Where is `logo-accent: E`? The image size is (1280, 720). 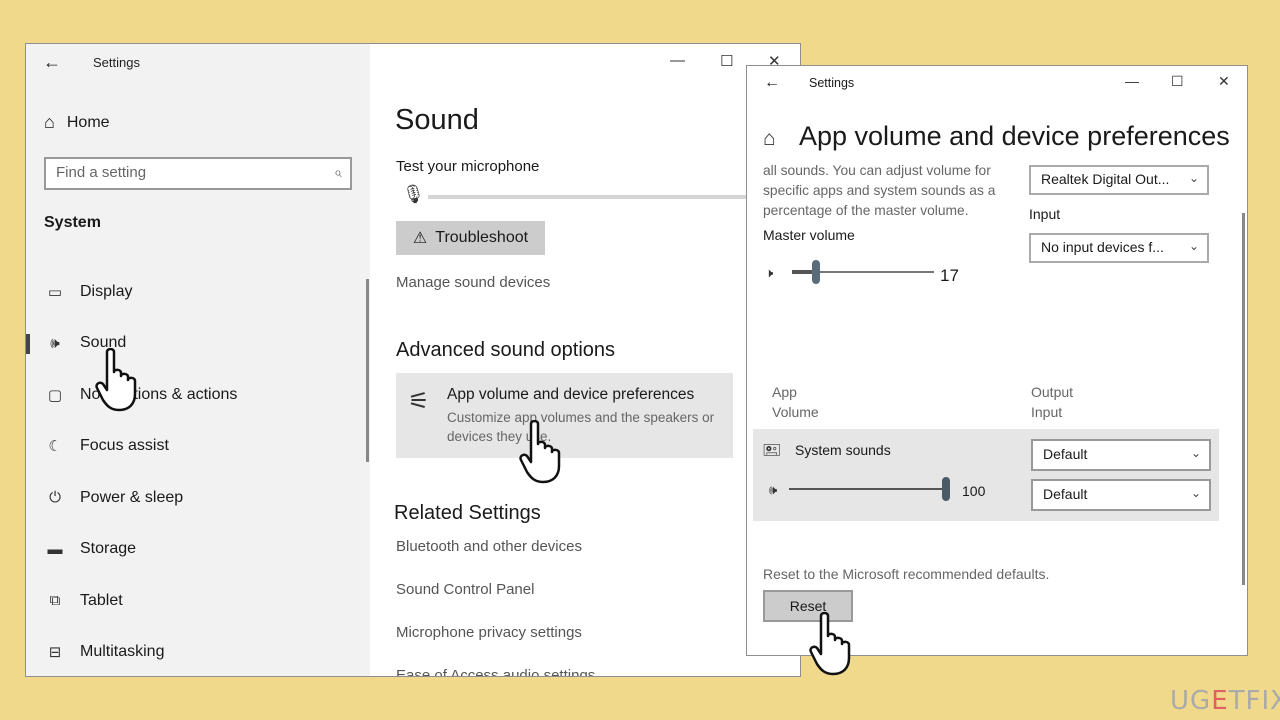
logo-accent: E is located at coordinates (1220, 701).